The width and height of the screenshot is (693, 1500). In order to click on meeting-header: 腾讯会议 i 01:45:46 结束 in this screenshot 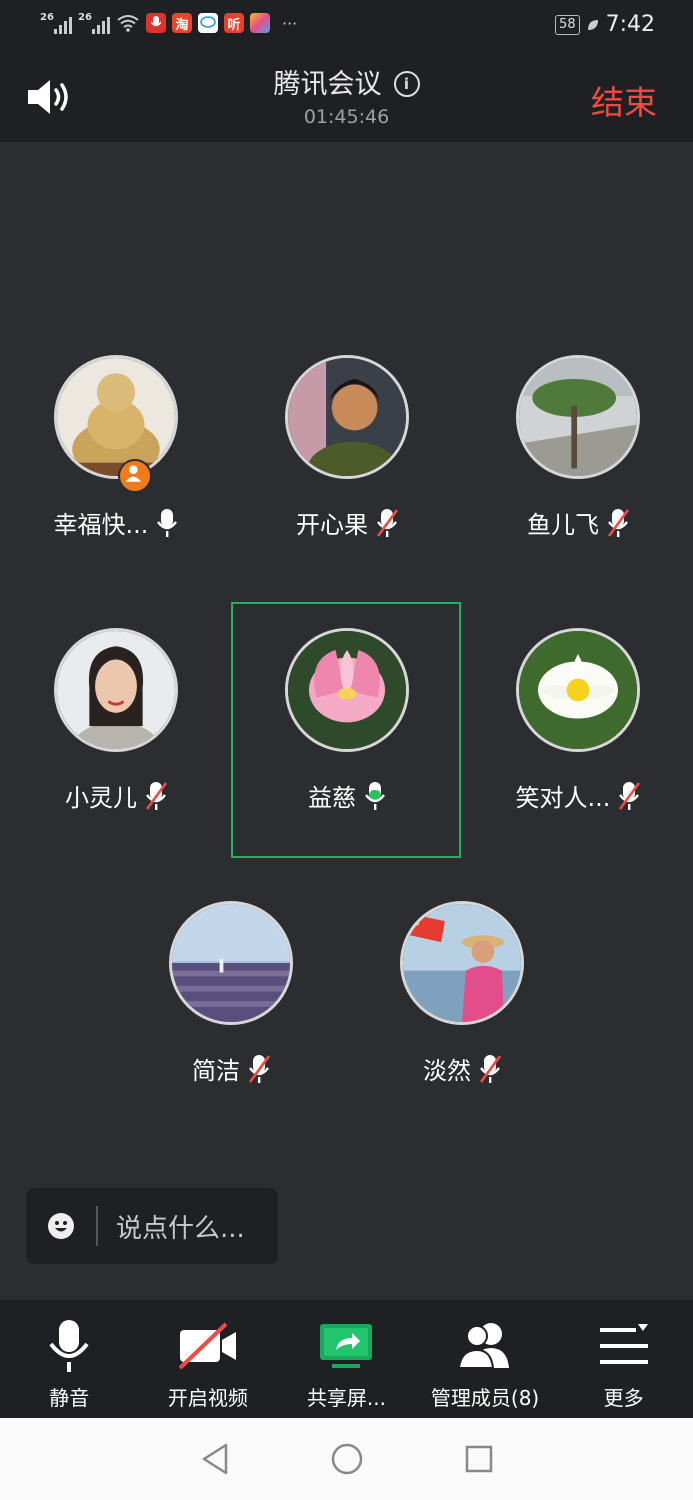, I will do `click(346, 96)`.